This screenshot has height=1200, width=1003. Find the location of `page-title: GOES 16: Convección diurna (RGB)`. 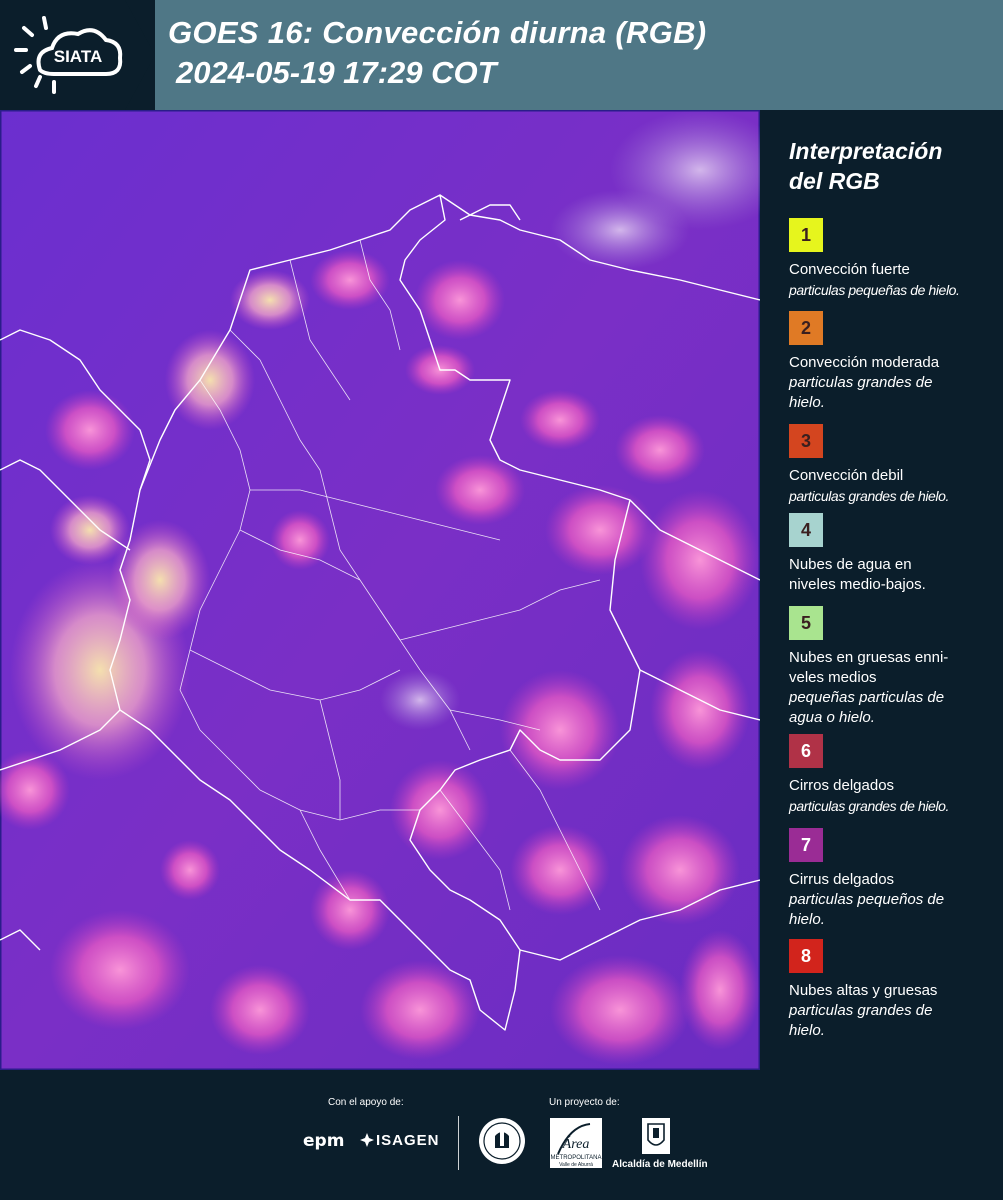

page-title: GOES 16: Convección diurna (RGB) is located at coordinates (437, 32).